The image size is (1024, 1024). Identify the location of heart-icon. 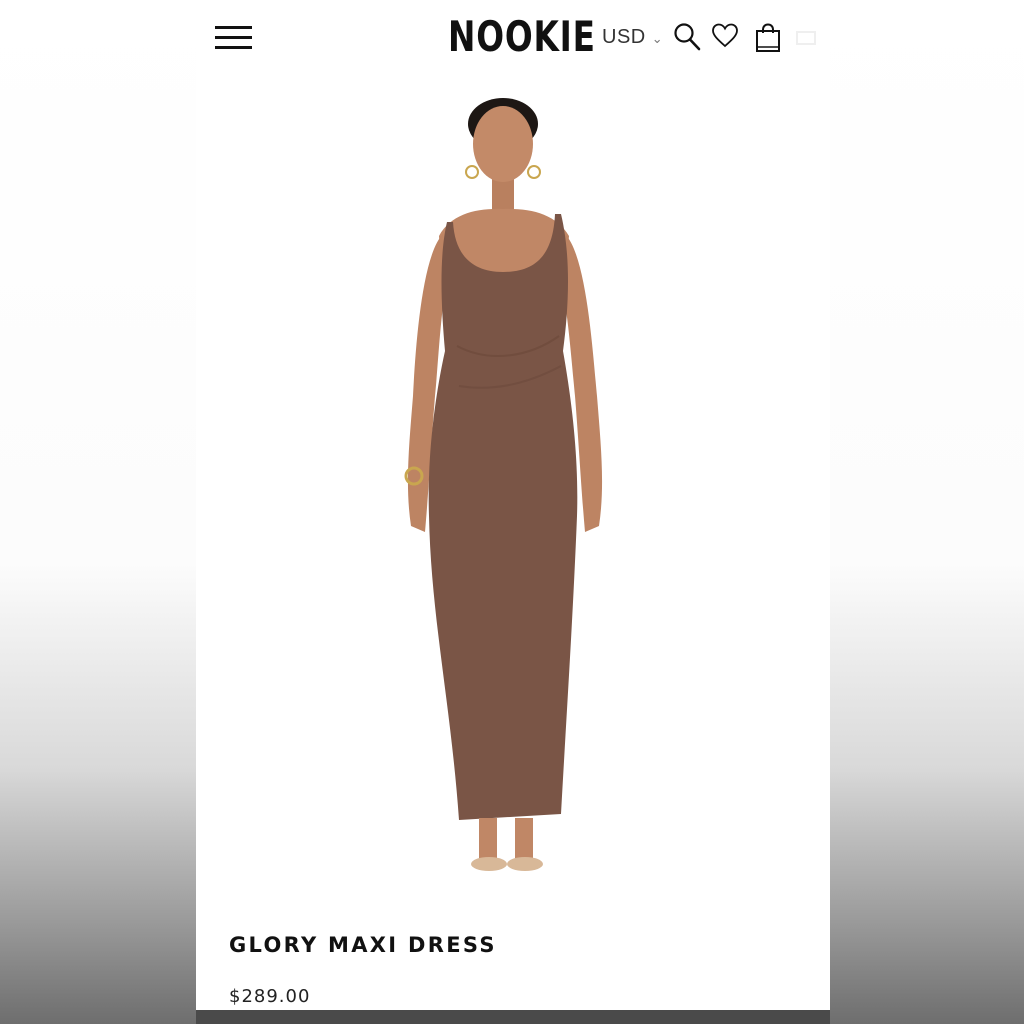
(725, 36).